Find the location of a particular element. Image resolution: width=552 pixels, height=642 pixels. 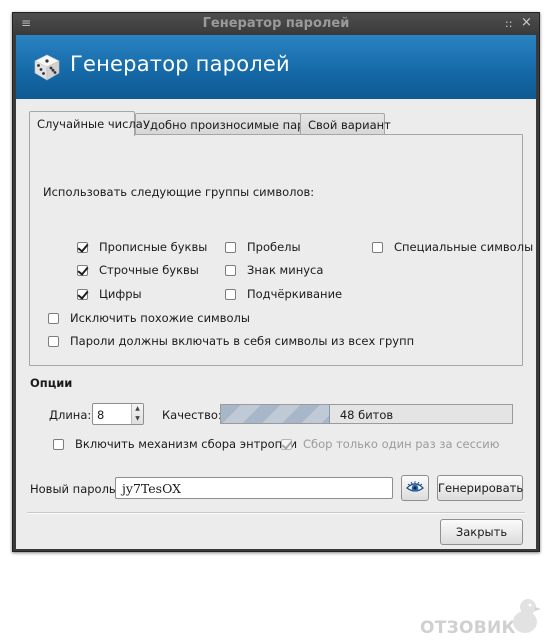

password-label: Новый пароль: is located at coordinates (75, 489).